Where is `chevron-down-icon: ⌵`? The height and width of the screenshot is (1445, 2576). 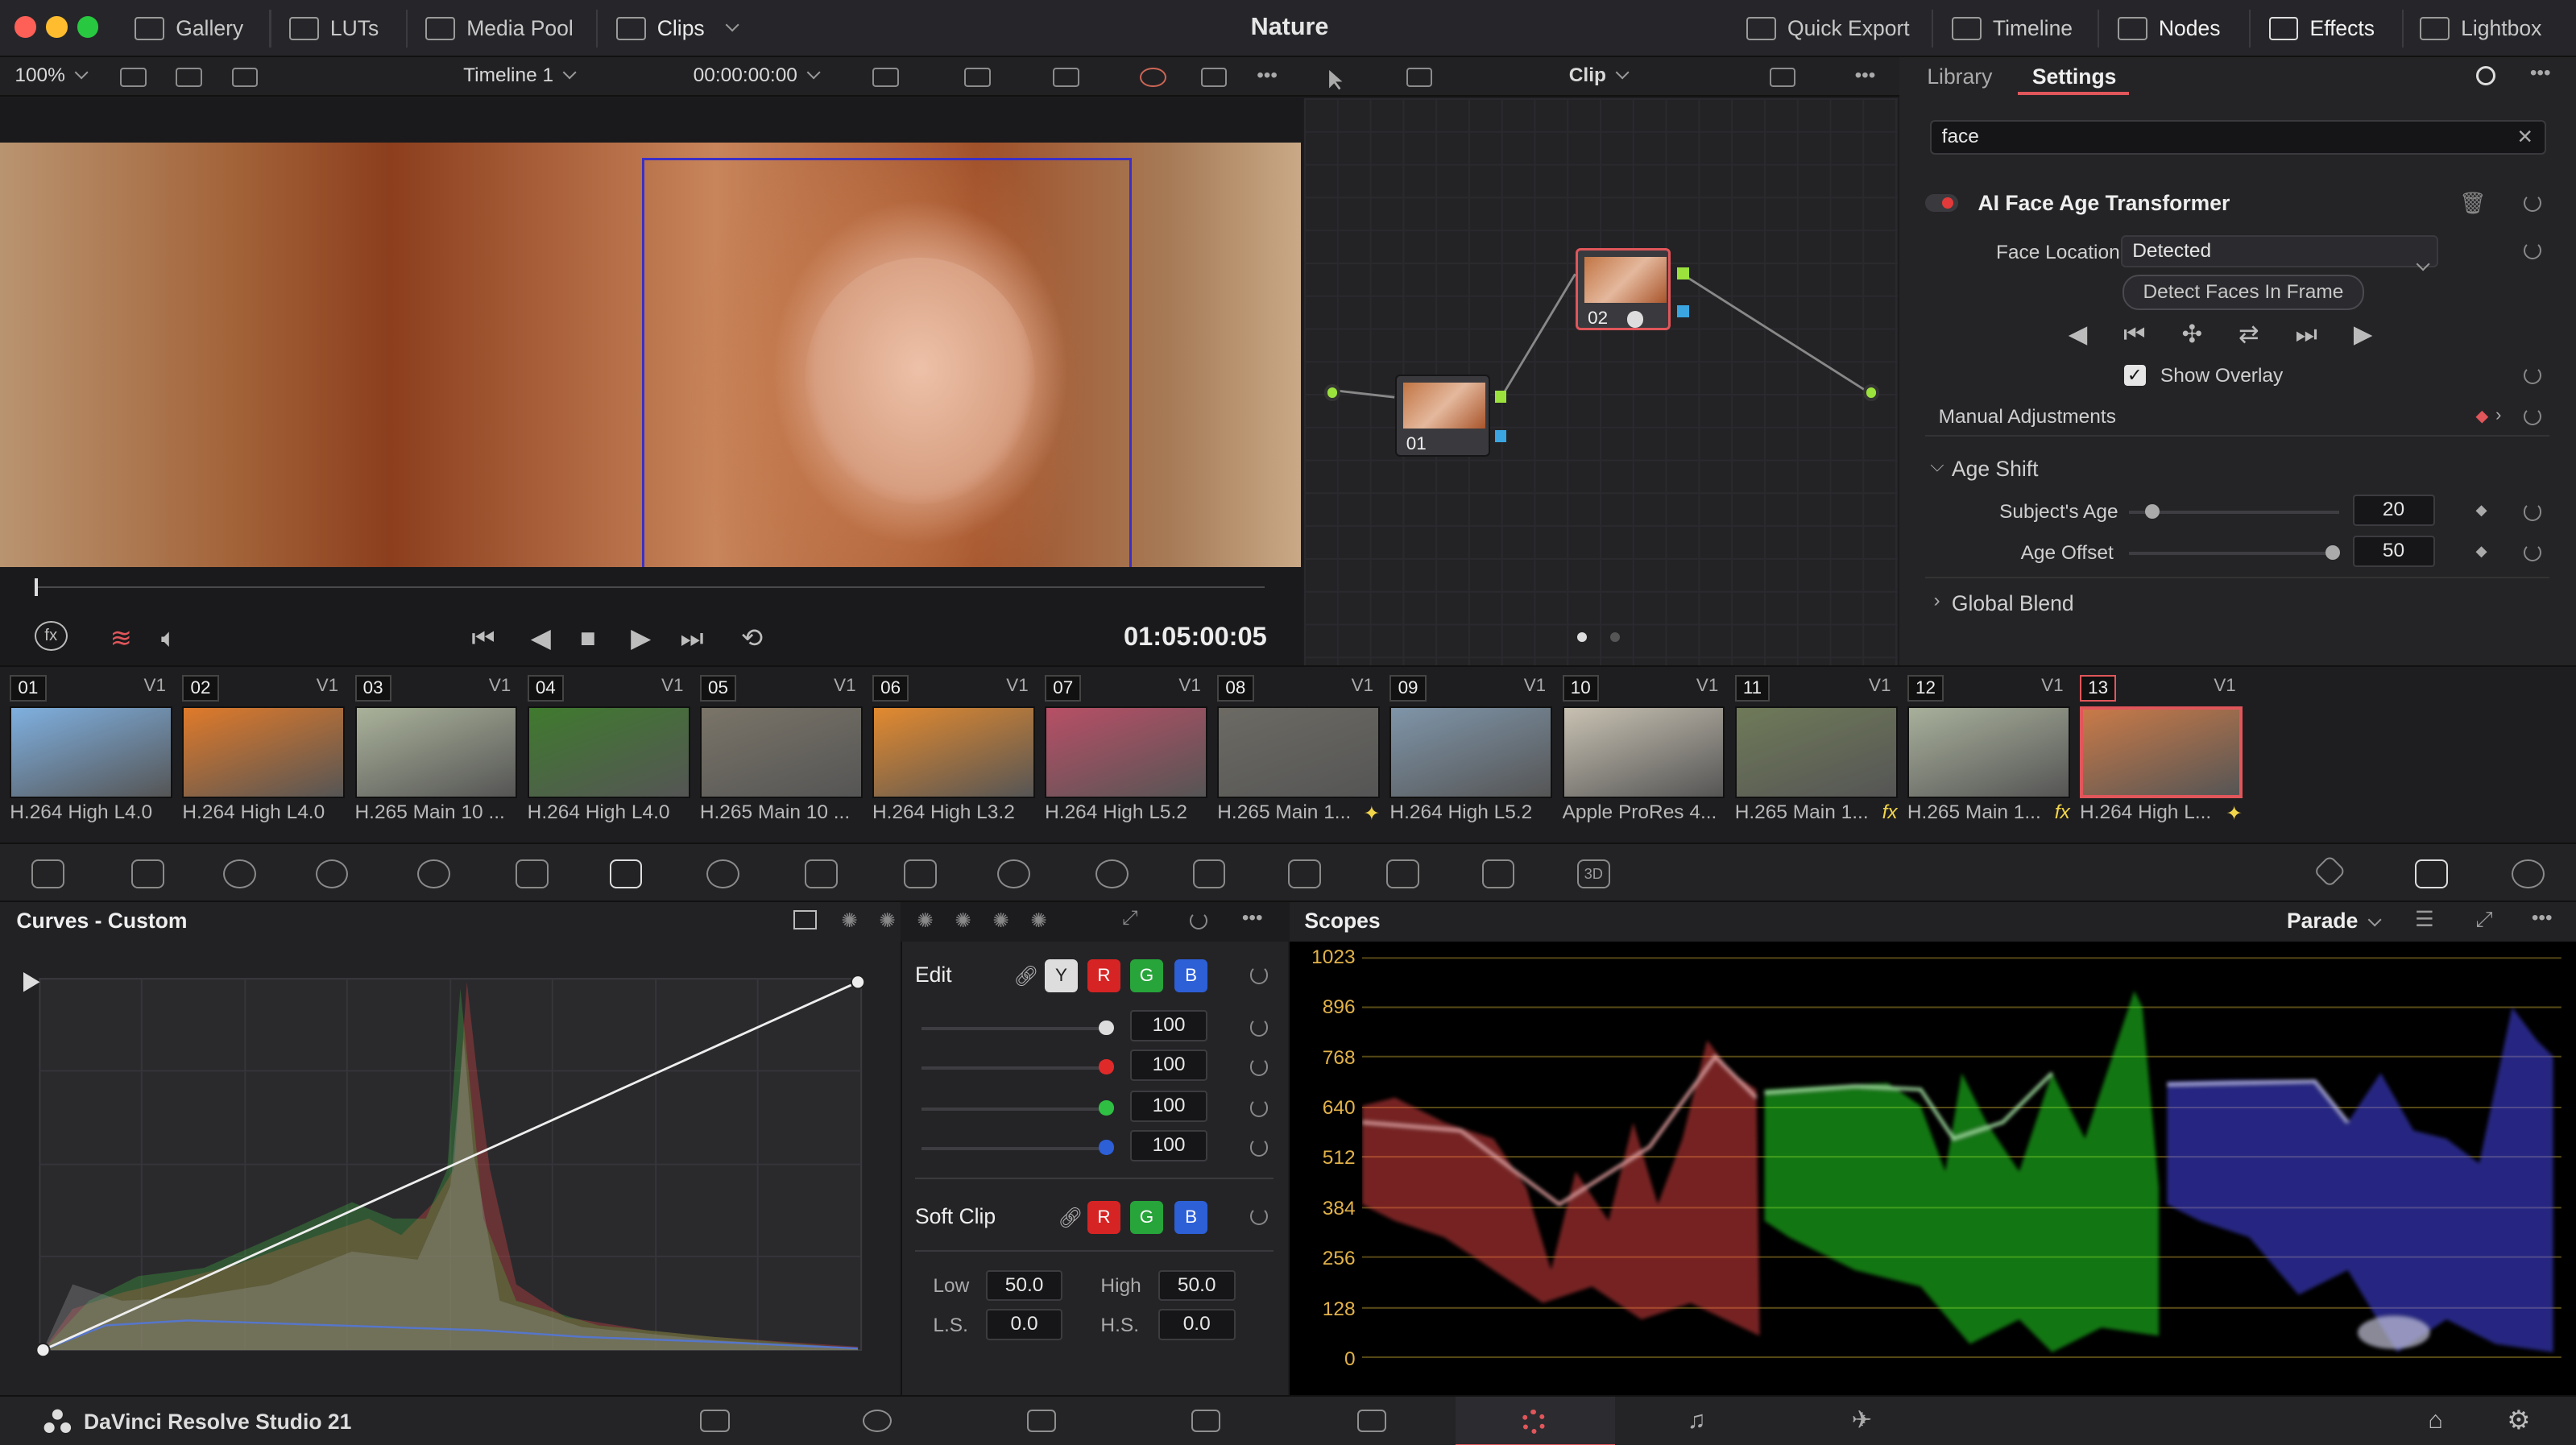 chevron-down-icon: ⌵ is located at coordinates (1937, 465).